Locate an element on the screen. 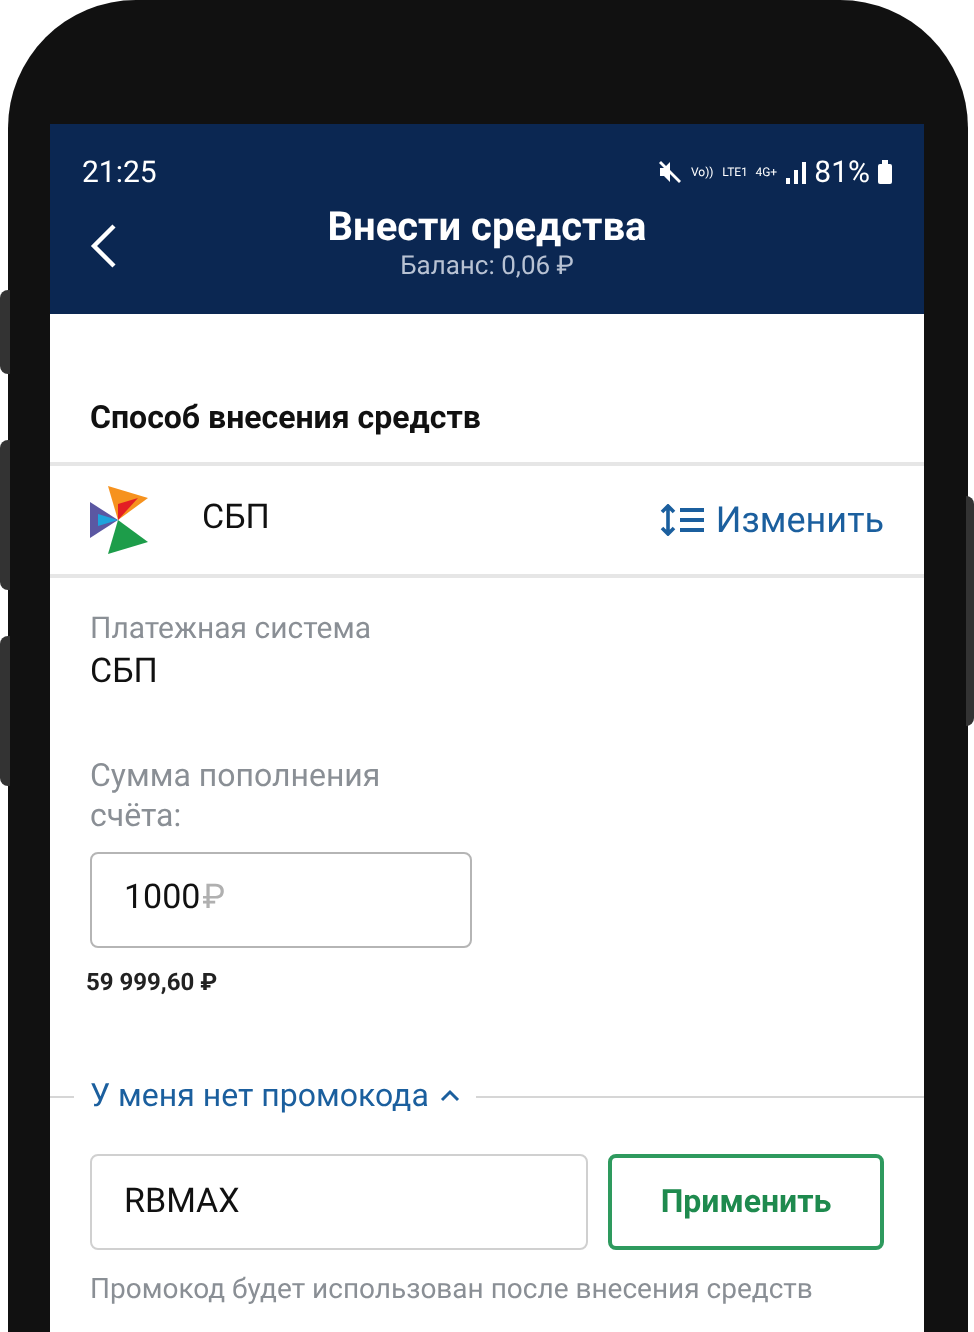  sort-icon is located at coordinates (681, 520).